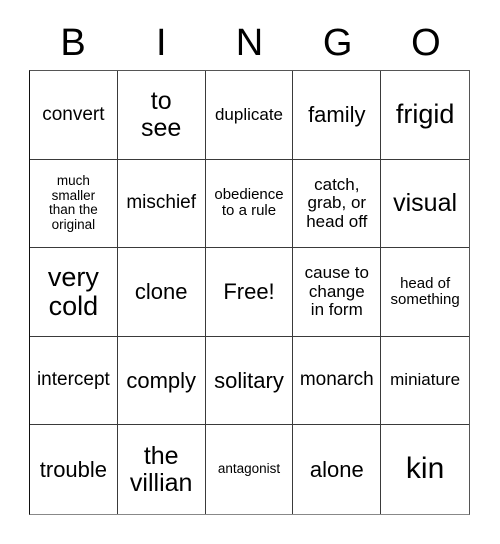  I want to click on bingo-cell-text: convert, so click(73, 114).